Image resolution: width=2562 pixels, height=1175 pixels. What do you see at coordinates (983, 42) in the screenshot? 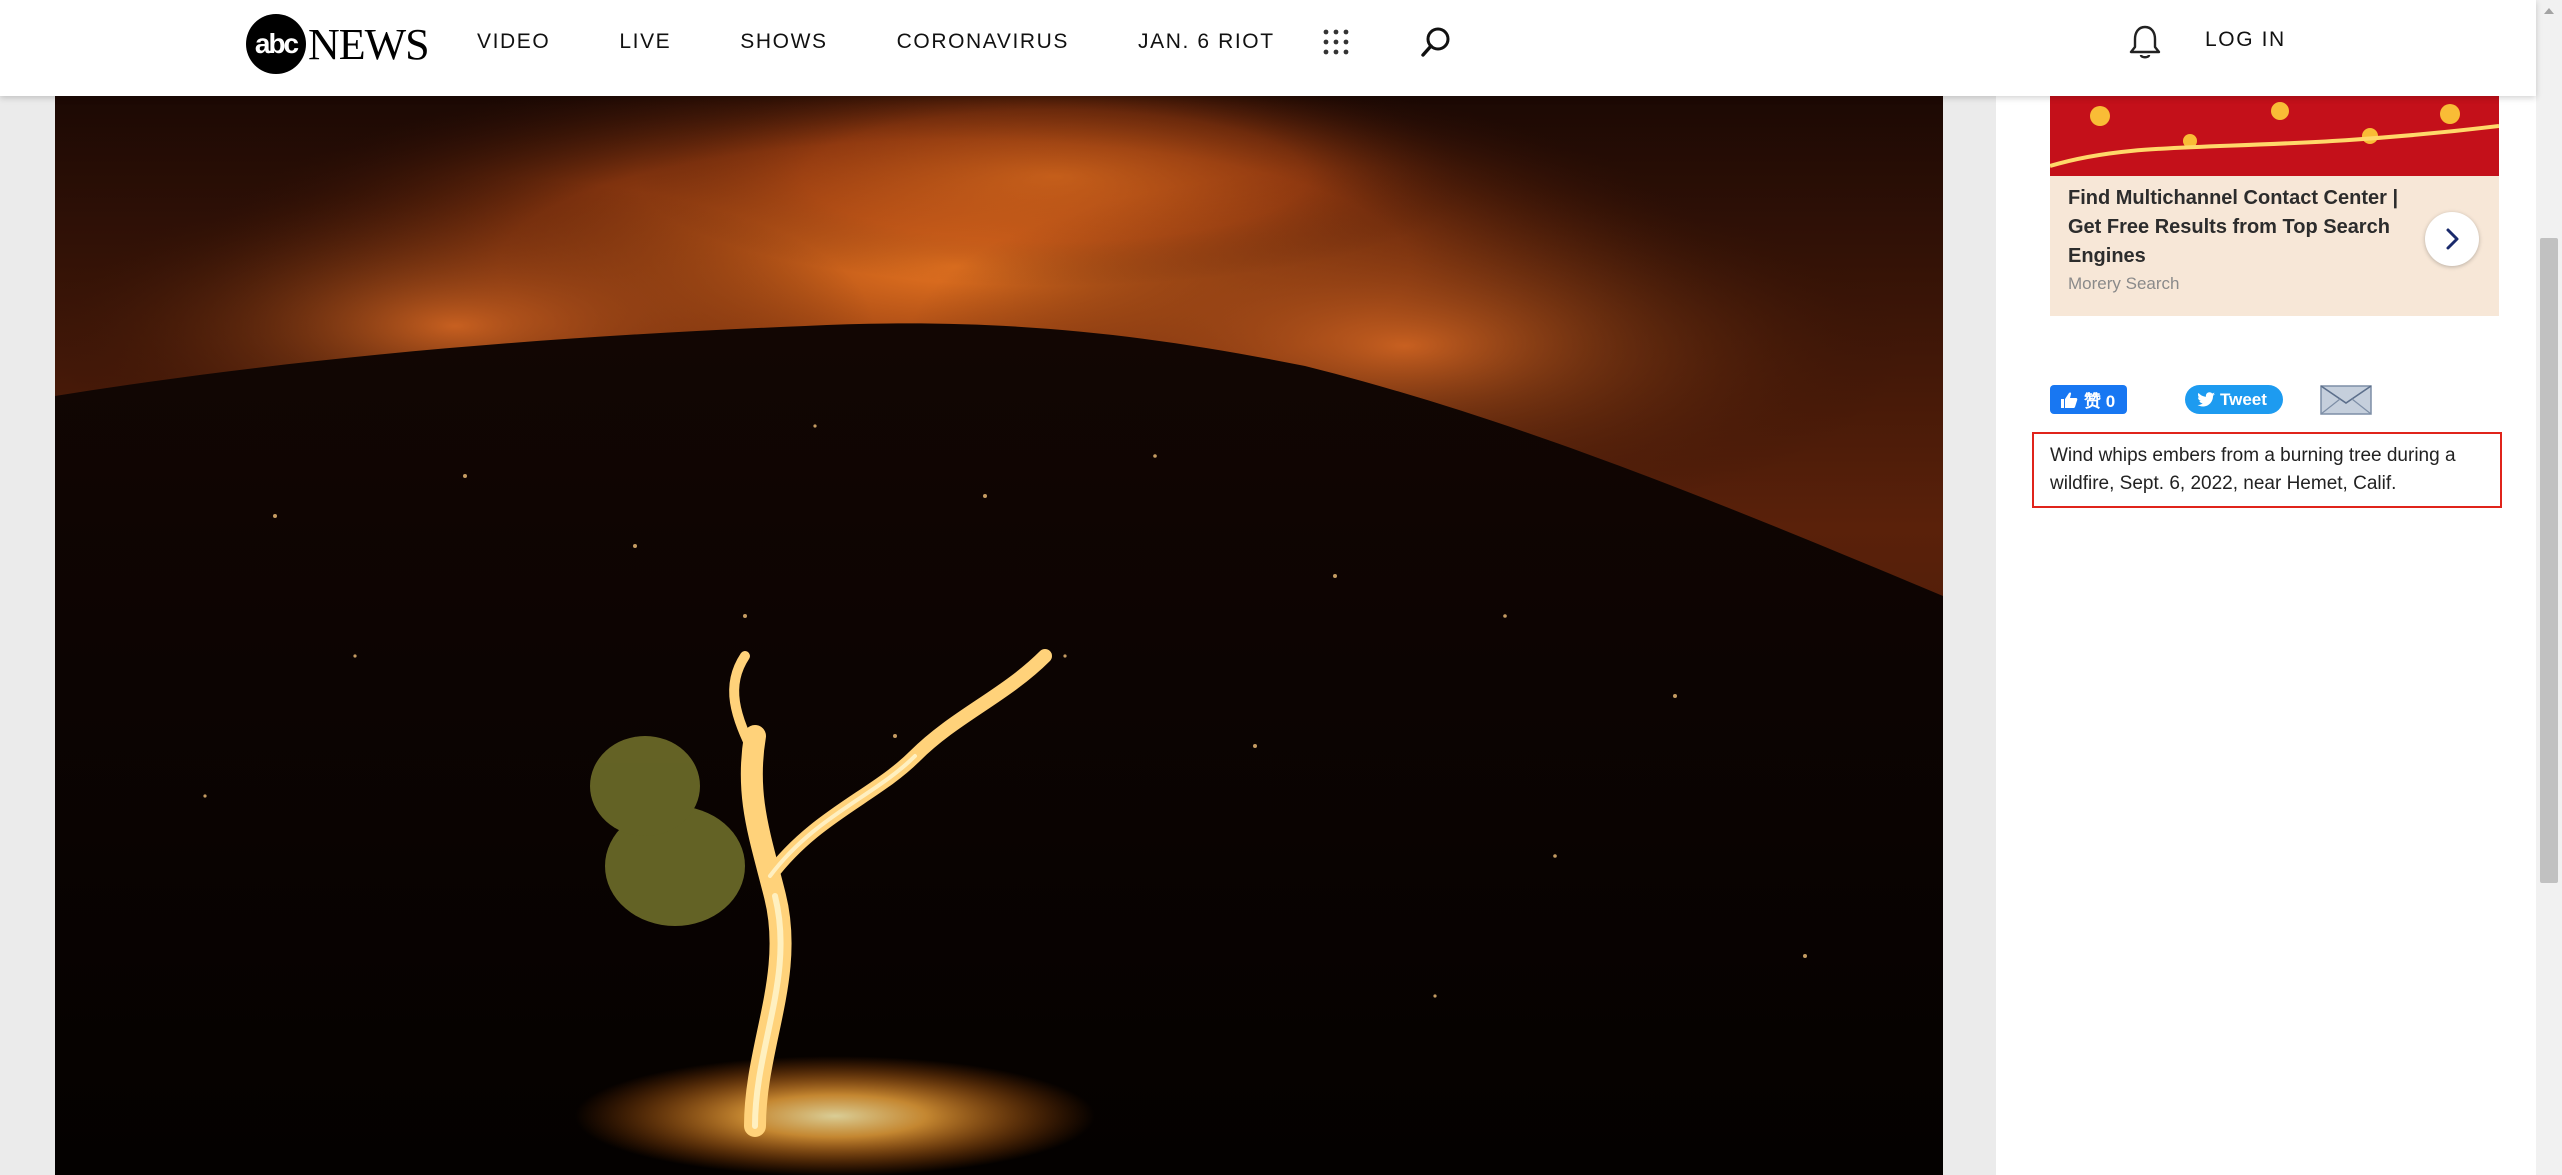
I see `nav-item-coronavirus: CORONAVIRUS` at bounding box center [983, 42].